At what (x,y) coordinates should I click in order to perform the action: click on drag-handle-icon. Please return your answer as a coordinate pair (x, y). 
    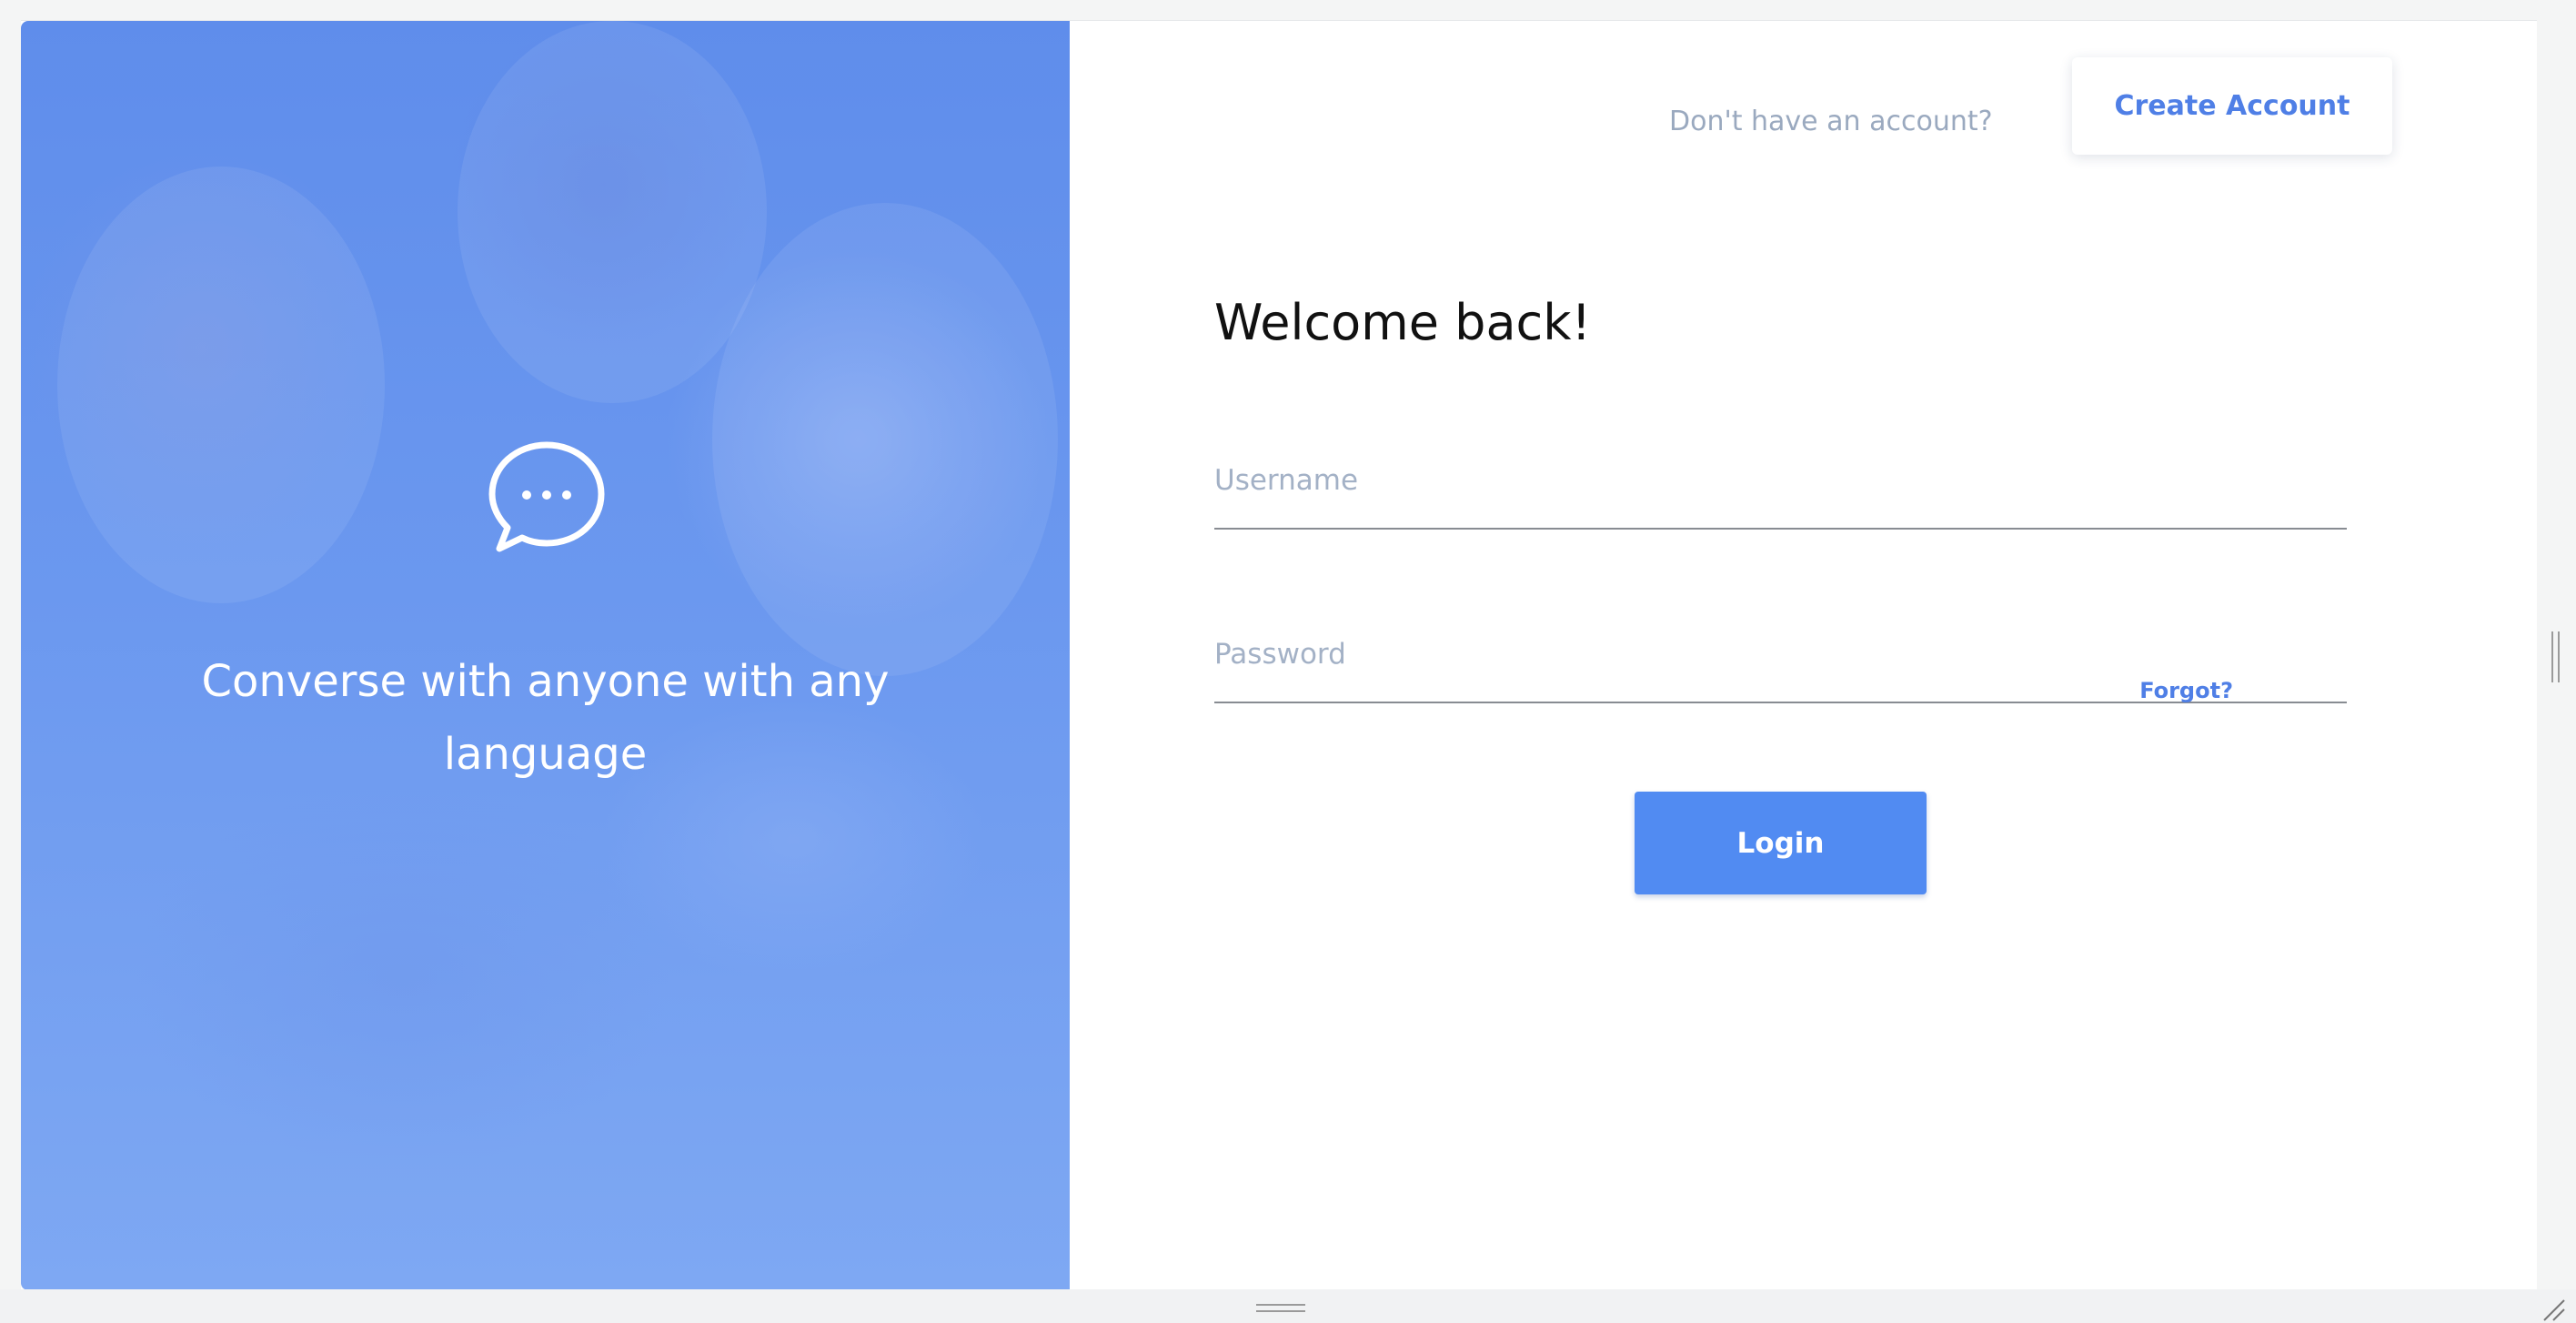
    Looking at the image, I should click on (1280, 1308).